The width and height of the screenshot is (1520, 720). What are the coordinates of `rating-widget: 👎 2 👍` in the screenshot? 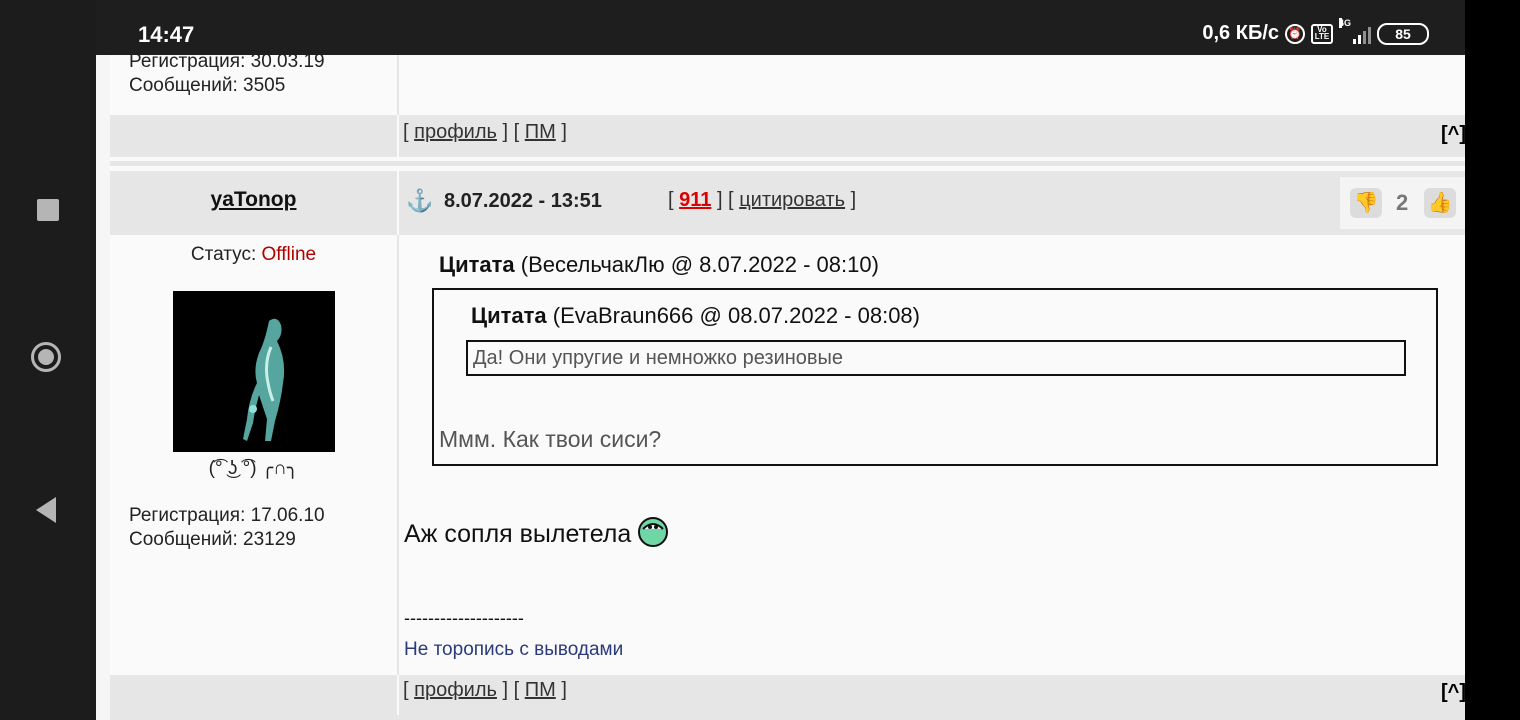 It's located at (1402, 203).